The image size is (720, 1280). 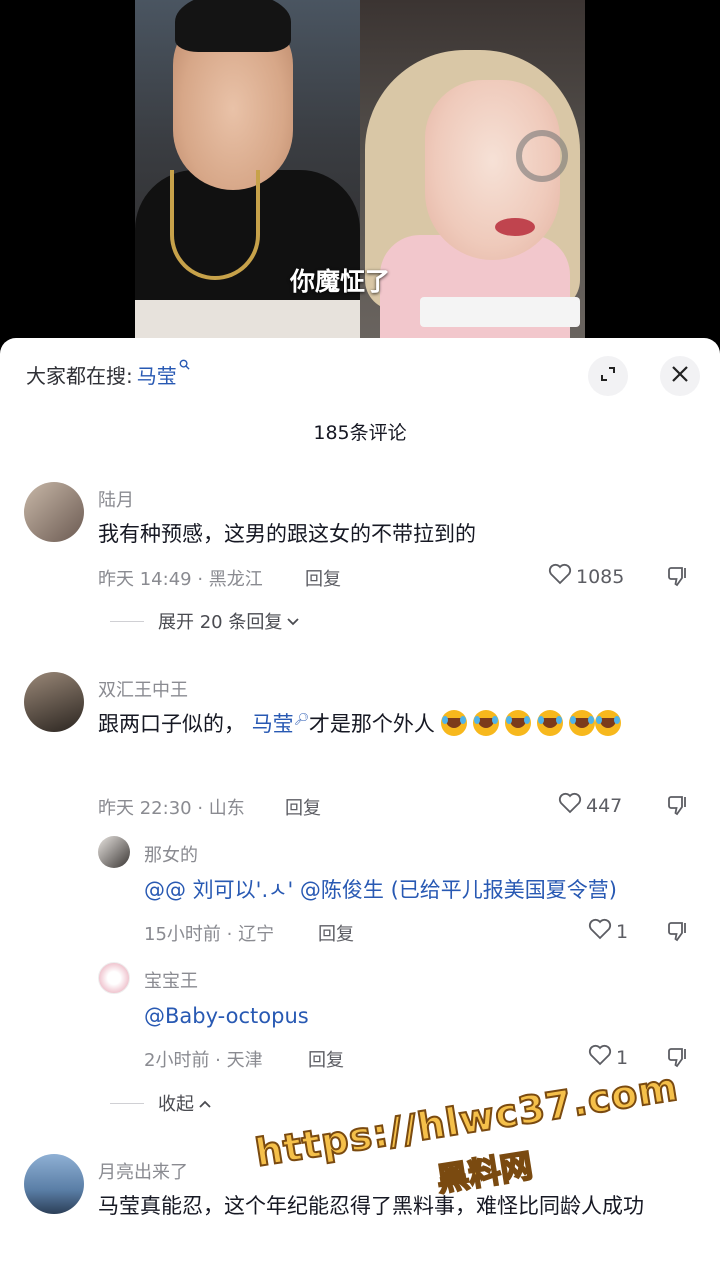 I want to click on close-button, so click(x=680, y=376).